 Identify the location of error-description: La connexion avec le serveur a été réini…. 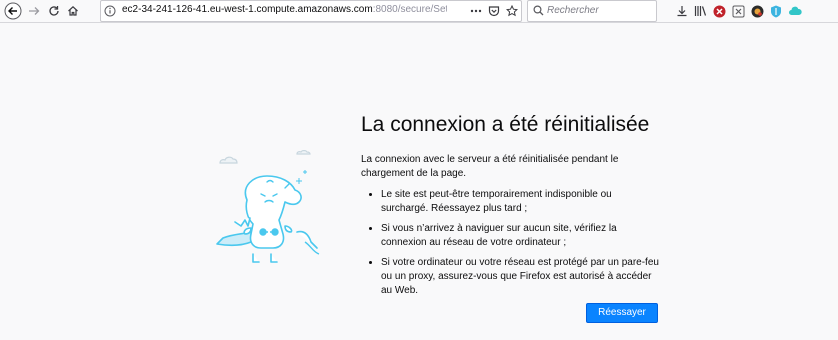
(490, 166).